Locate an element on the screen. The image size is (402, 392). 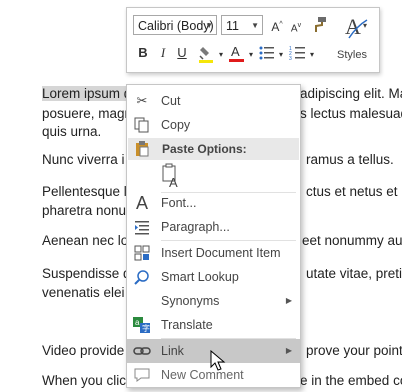
doc-line-head: quis urna. is located at coordinates (72, 131).